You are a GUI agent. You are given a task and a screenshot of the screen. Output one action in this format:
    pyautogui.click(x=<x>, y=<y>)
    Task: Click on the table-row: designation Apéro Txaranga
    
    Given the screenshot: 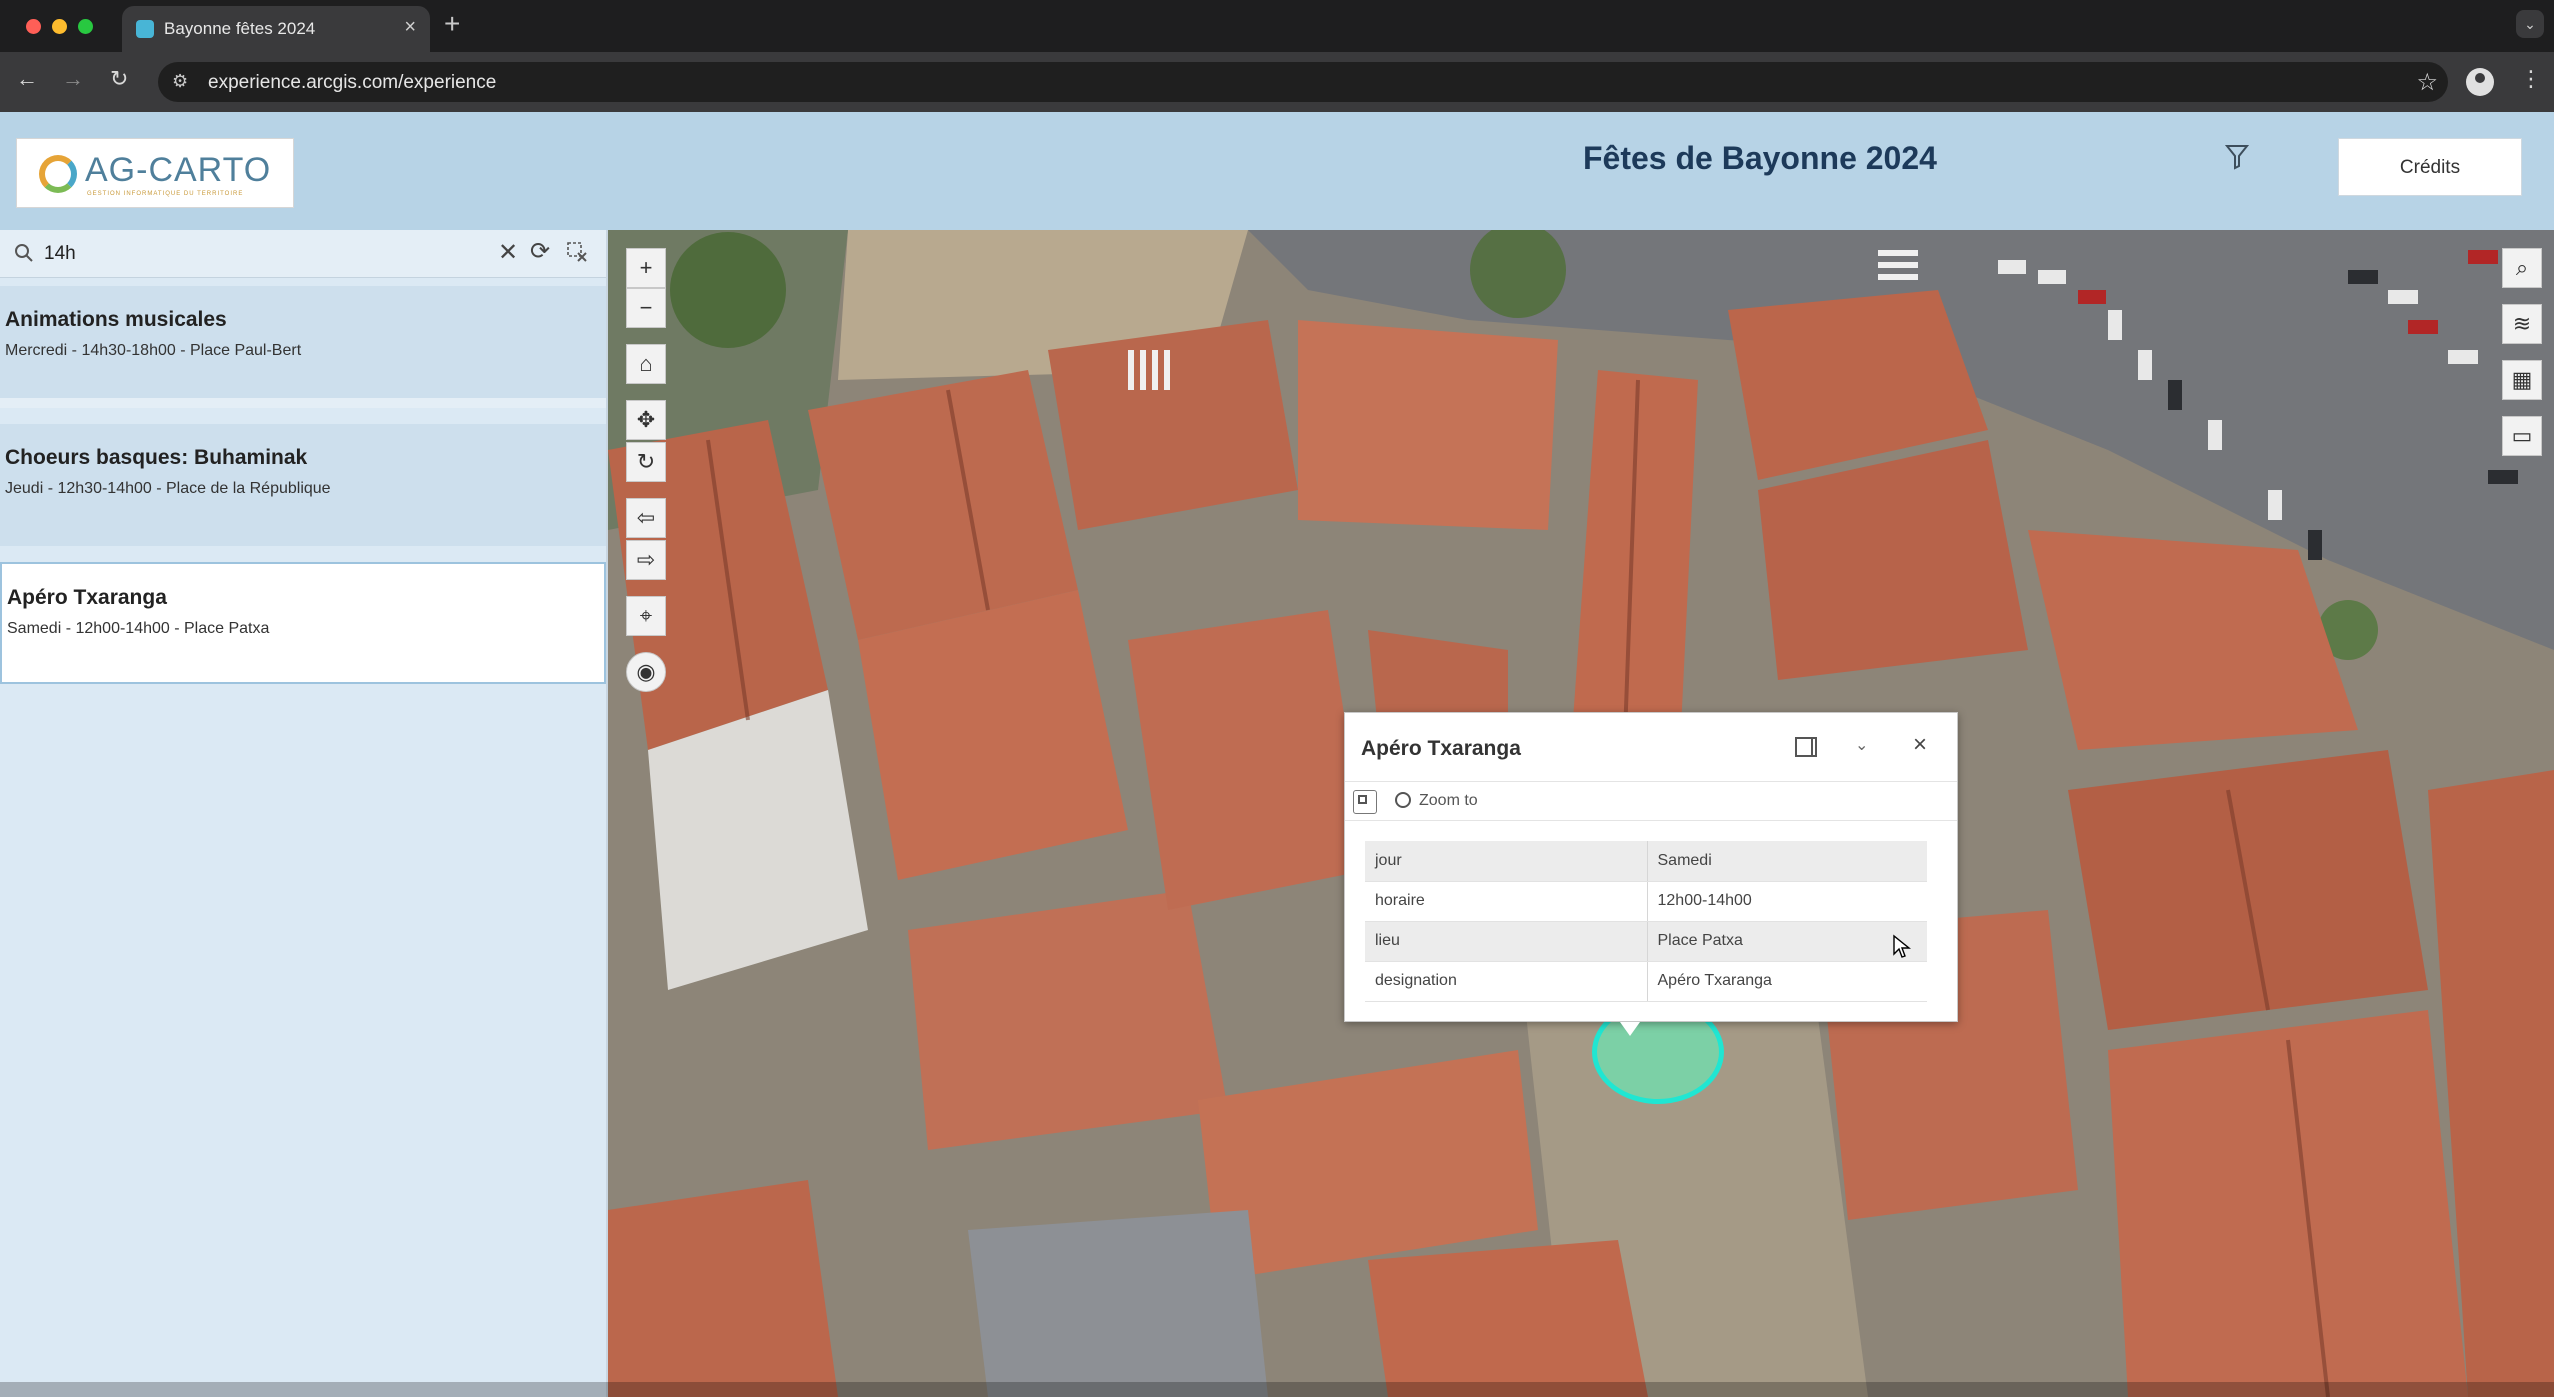 What is the action you would take?
    pyautogui.click(x=1646, y=981)
    